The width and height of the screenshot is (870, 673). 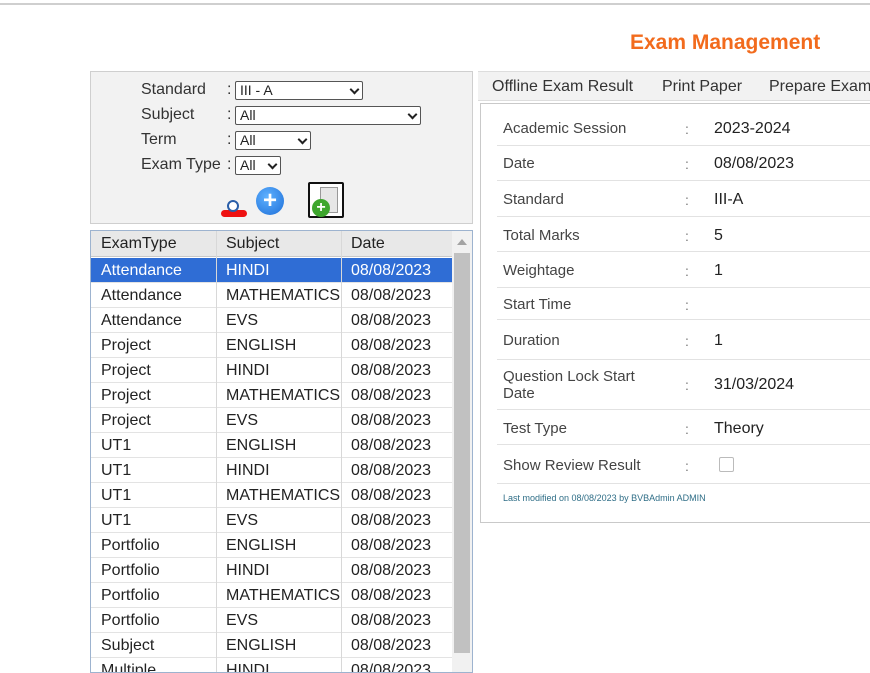 I want to click on table-row: Portfolio HINDI 08/08/2023, so click(x=271, y=570).